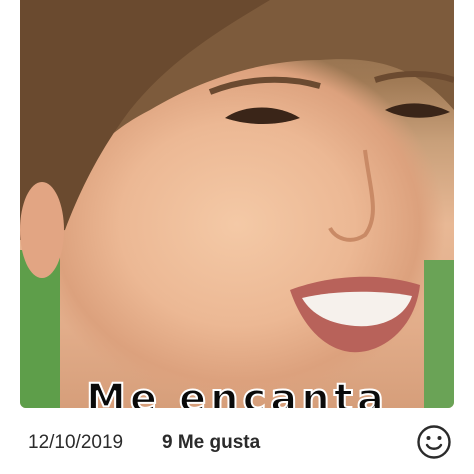 This screenshot has width=474, height=474. What do you see at coordinates (236, 391) in the screenshot?
I see `caption-overlay-text: Me encanta` at bounding box center [236, 391].